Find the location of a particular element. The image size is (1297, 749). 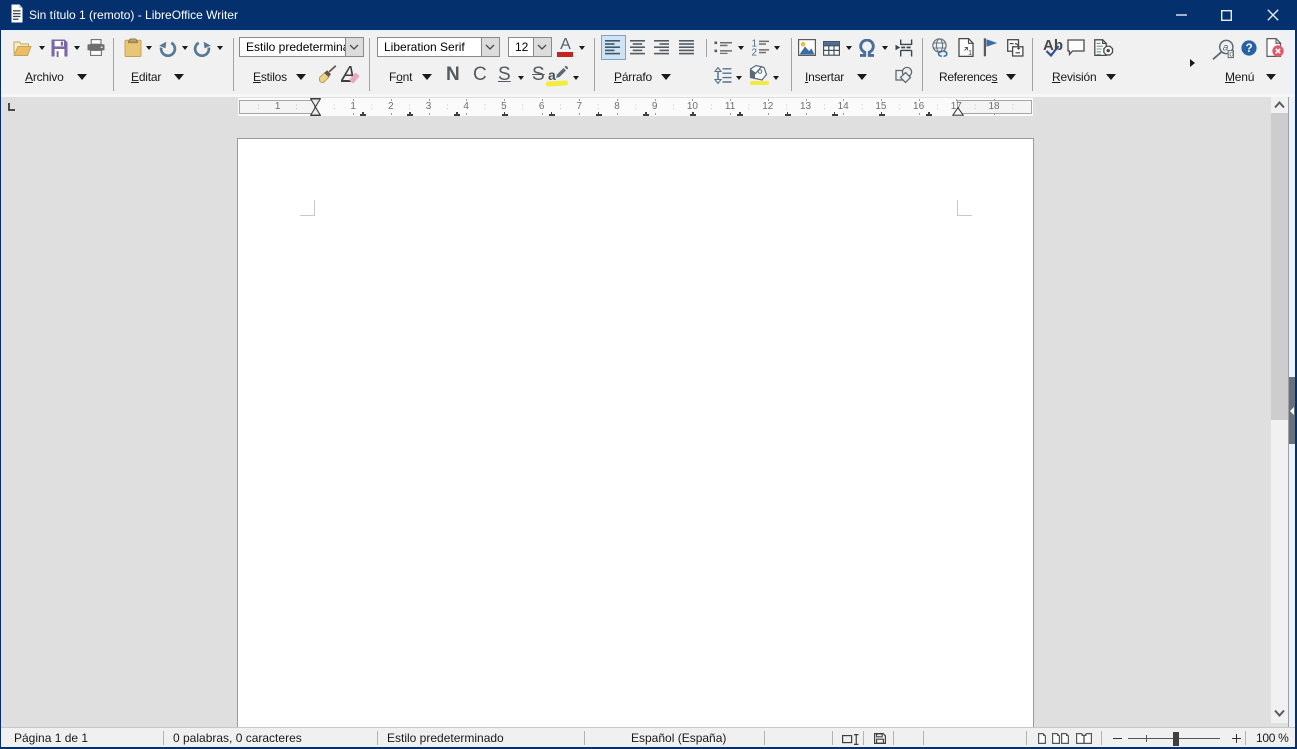

svg-text: d is located at coordinates (1231, 54).